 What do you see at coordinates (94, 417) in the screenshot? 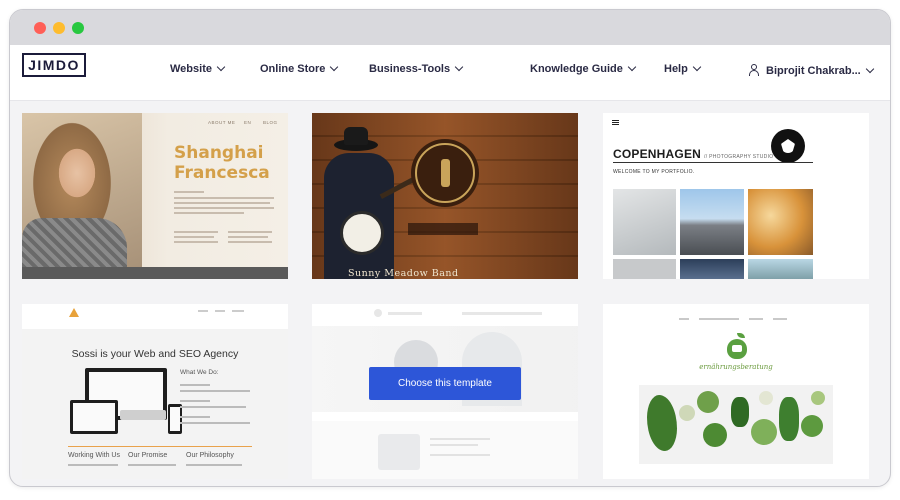
I see `tablet-device` at bounding box center [94, 417].